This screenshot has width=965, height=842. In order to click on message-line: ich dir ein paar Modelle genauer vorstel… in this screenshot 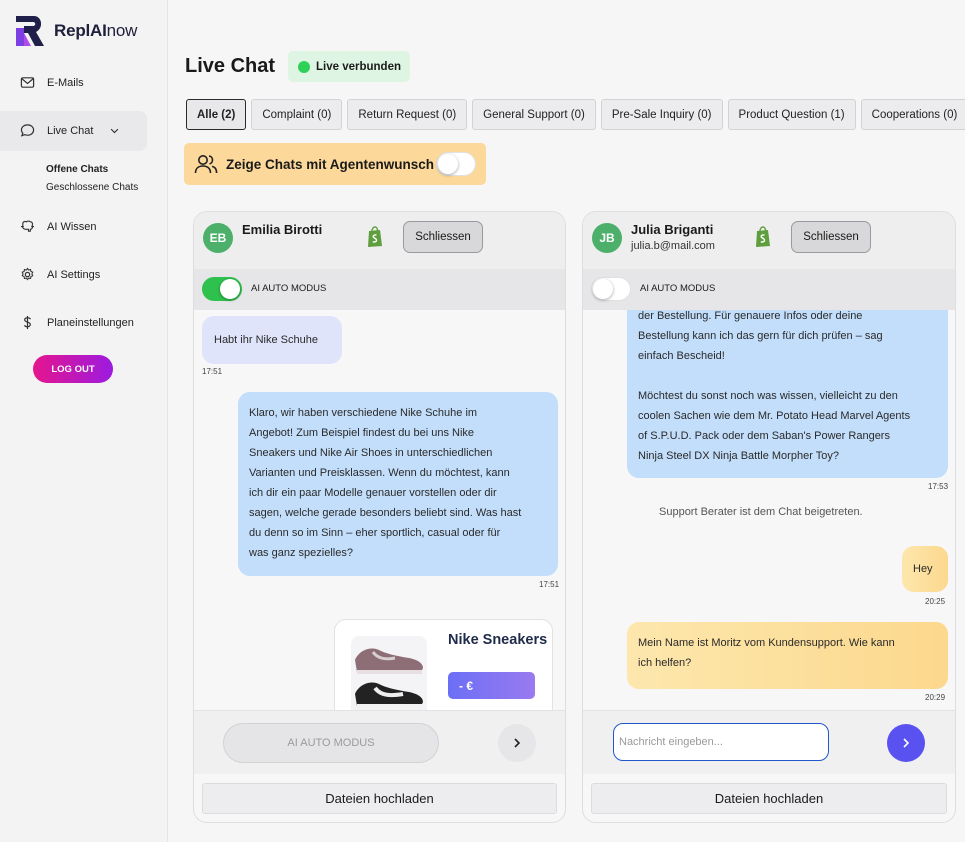, I will do `click(373, 493)`.